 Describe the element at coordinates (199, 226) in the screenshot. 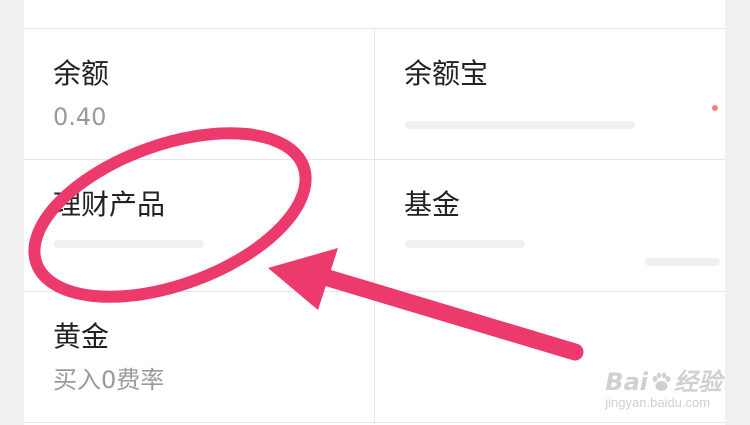

I see `wealth-products-cell: 理财产品` at that location.